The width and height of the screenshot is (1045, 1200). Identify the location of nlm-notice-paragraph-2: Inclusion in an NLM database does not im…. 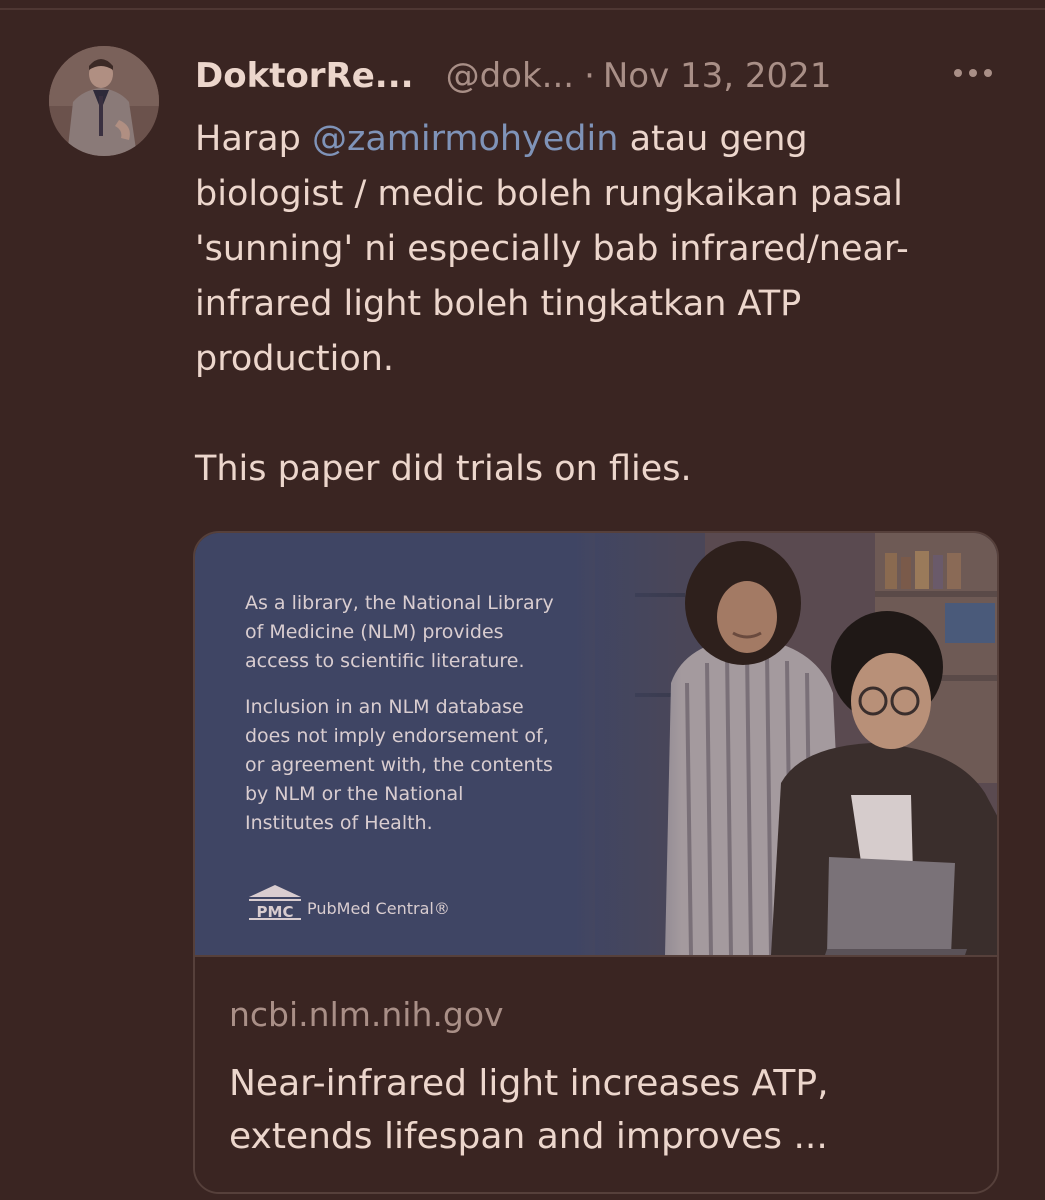
(399, 765).